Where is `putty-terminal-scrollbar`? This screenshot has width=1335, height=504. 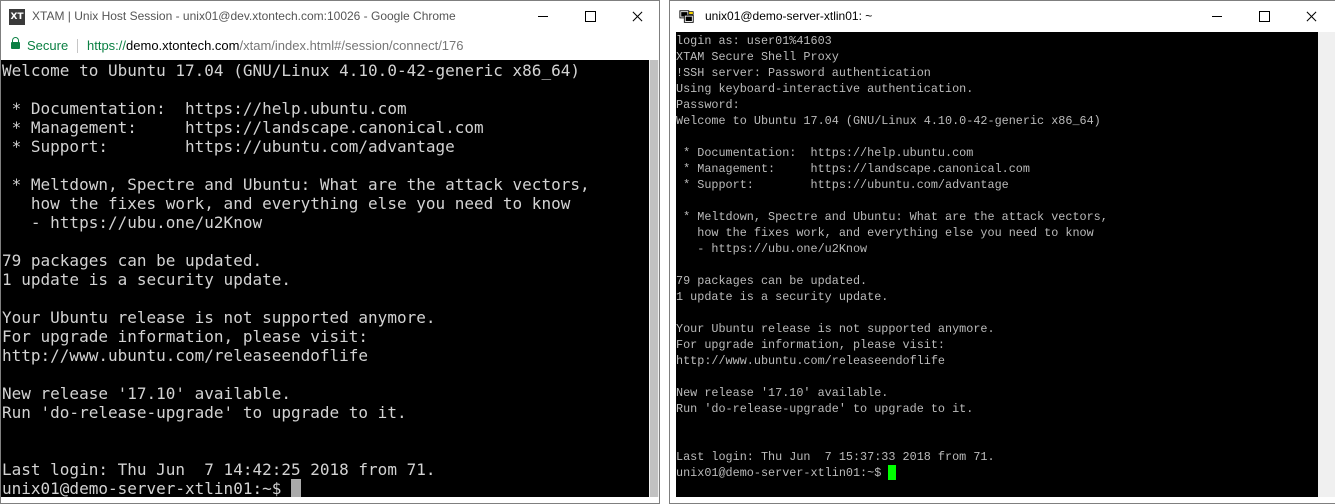
putty-terminal-scrollbar is located at coordinates (1326, 264).